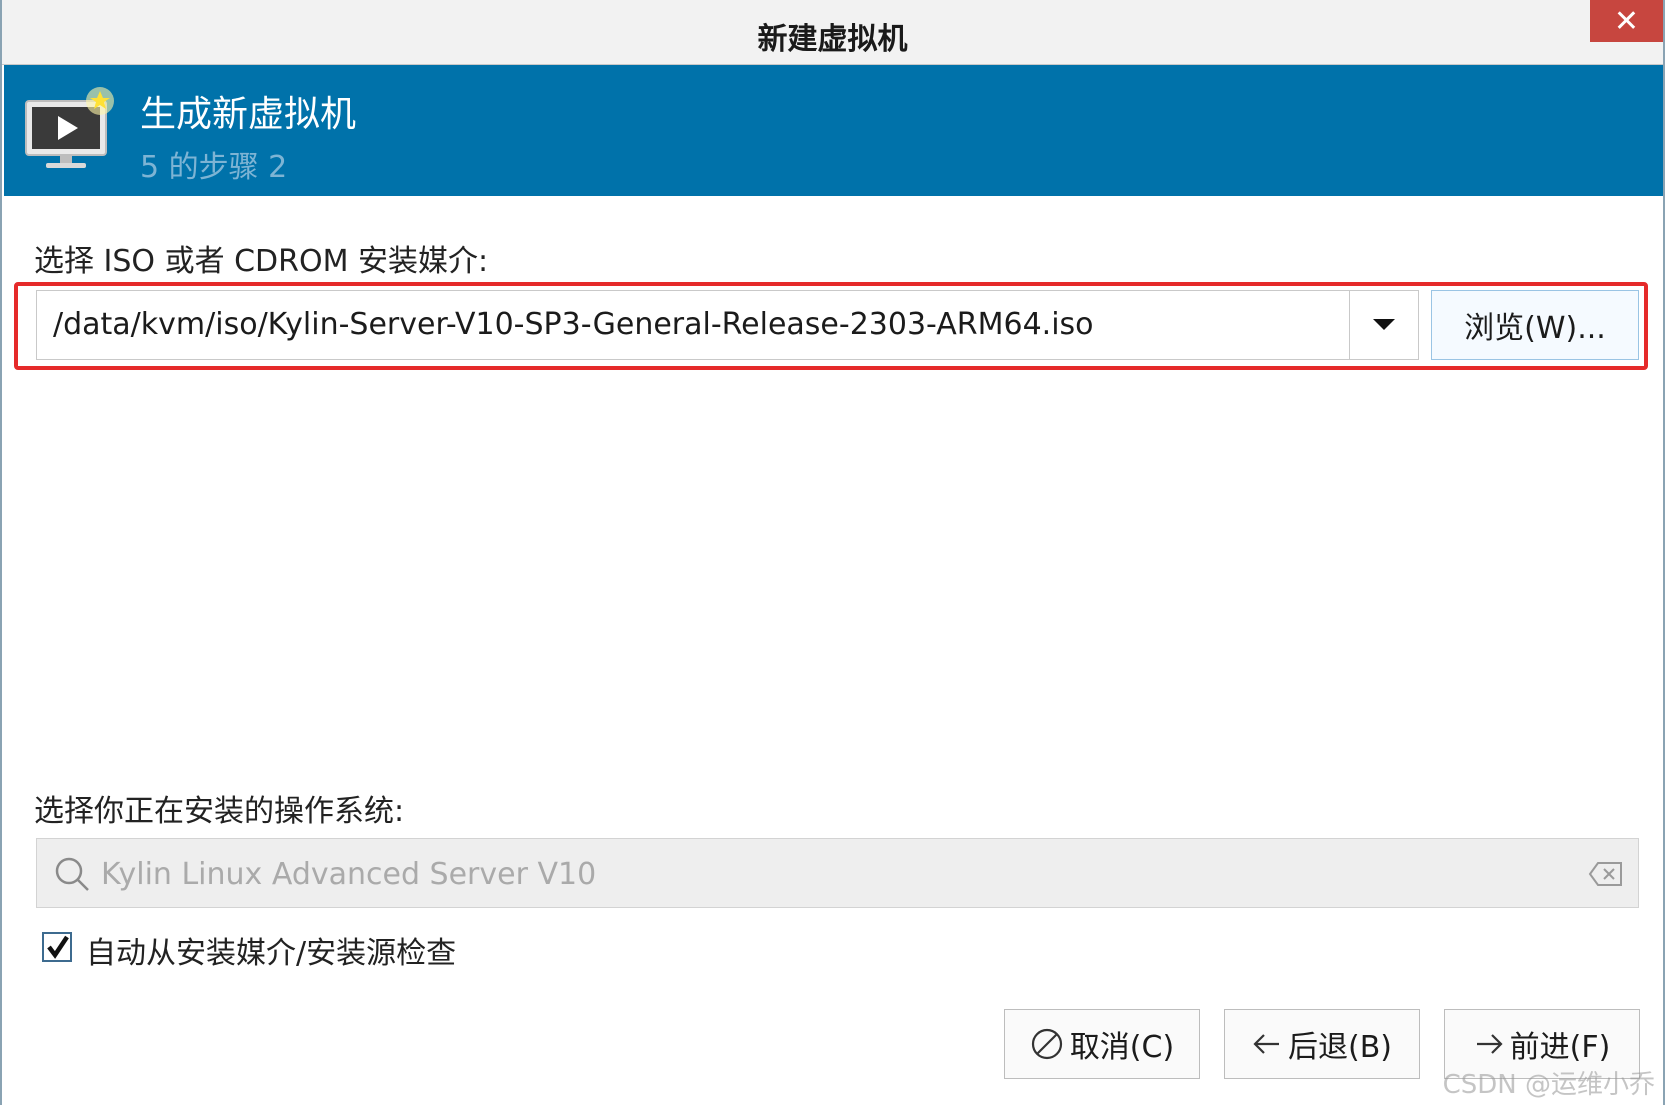 This screenshot has width=1665, height=1105. I want to click on step-indicator: 5 的步骤 2, so click(214, 167).